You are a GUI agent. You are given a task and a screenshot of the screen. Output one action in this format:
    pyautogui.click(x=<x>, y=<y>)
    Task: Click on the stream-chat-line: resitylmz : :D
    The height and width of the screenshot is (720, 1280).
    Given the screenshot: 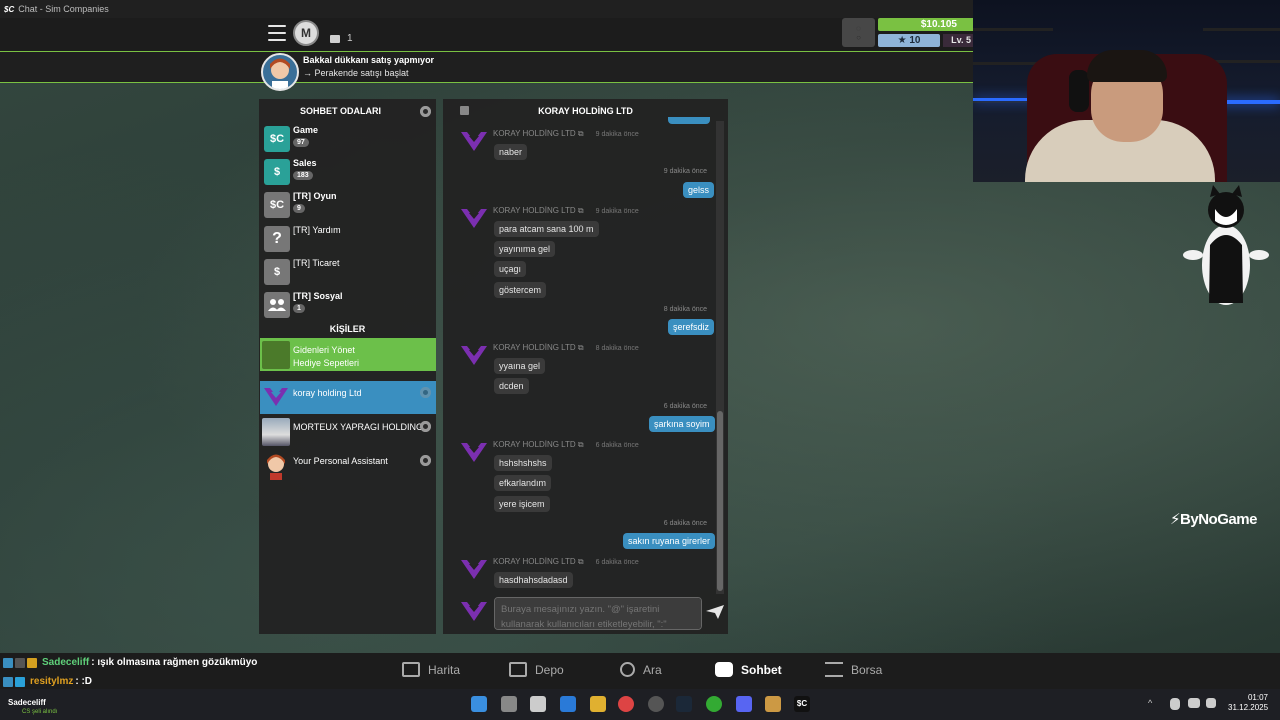 What is the action you would take?
    pyautogui.click(x=47, y=681)
    